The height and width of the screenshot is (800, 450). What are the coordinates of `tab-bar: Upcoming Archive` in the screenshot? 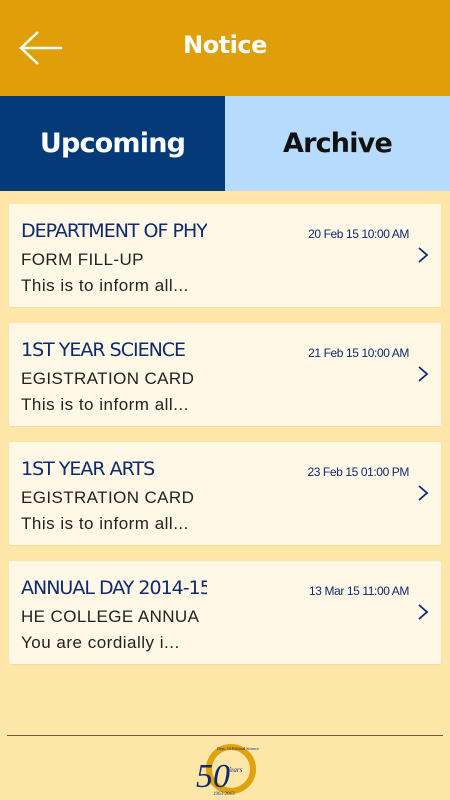 It's located at (225, 143).